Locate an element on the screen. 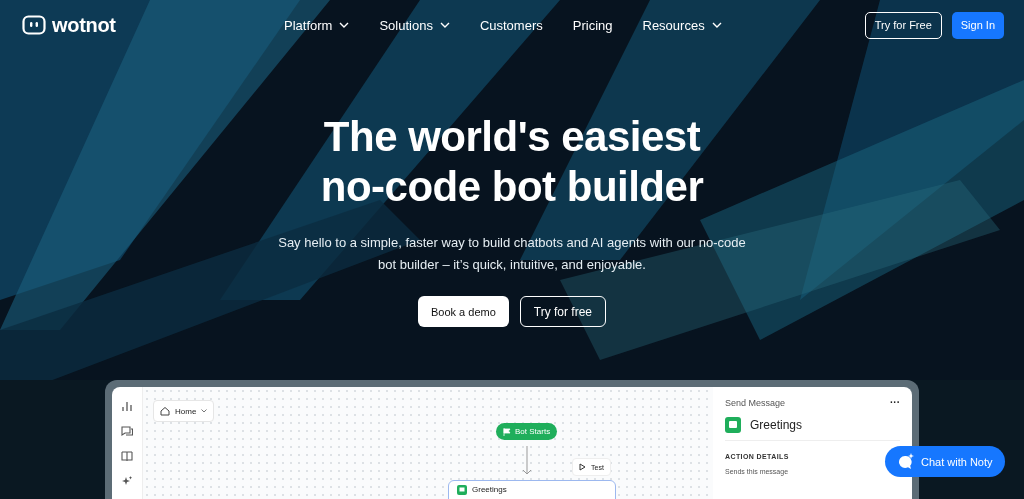 The width and height of the screenshot is (1024, 499). chat-bubble-icon is located at coordinates (906, 461).